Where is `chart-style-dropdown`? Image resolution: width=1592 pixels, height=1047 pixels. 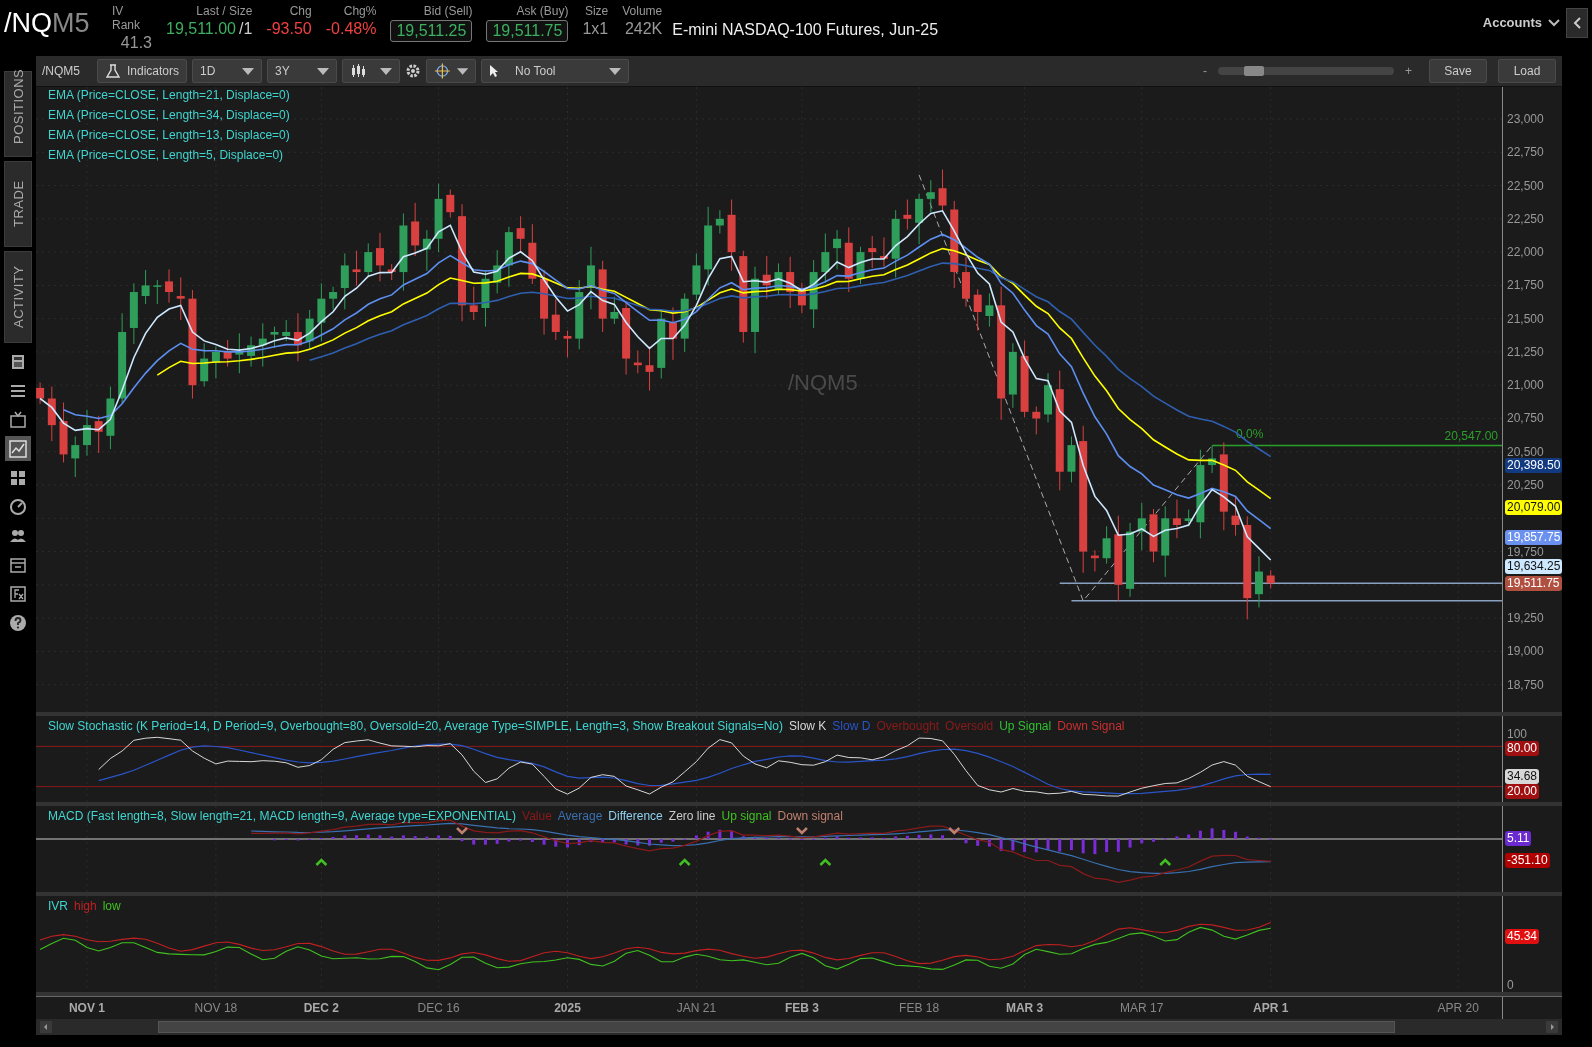 chart-style-dropdown is located at coordinates (371, 71).